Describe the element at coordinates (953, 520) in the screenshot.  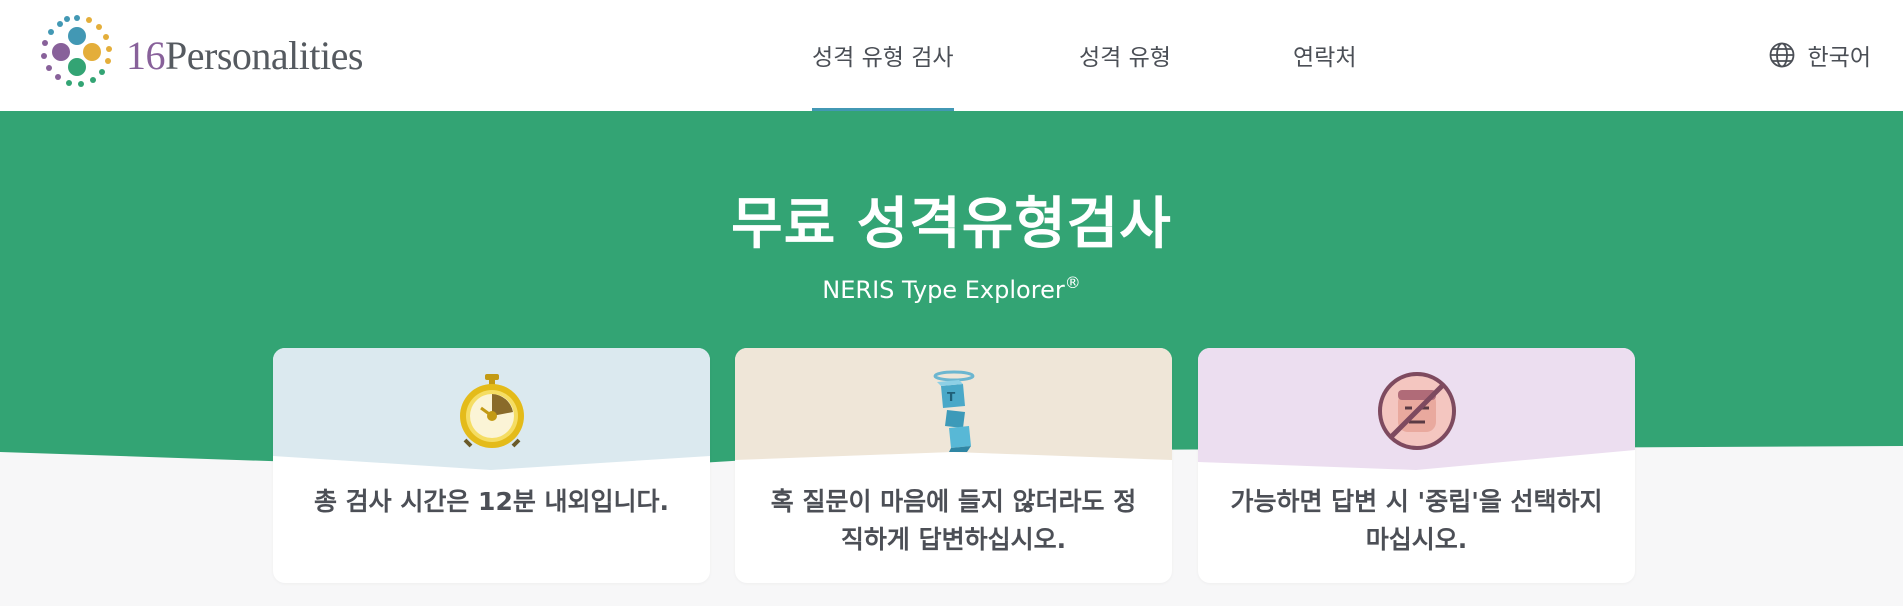
I see `card-honesty-text: 혹 질문이 마음에 들지 않더라도 정직하게 답변하십시오.` at that location.